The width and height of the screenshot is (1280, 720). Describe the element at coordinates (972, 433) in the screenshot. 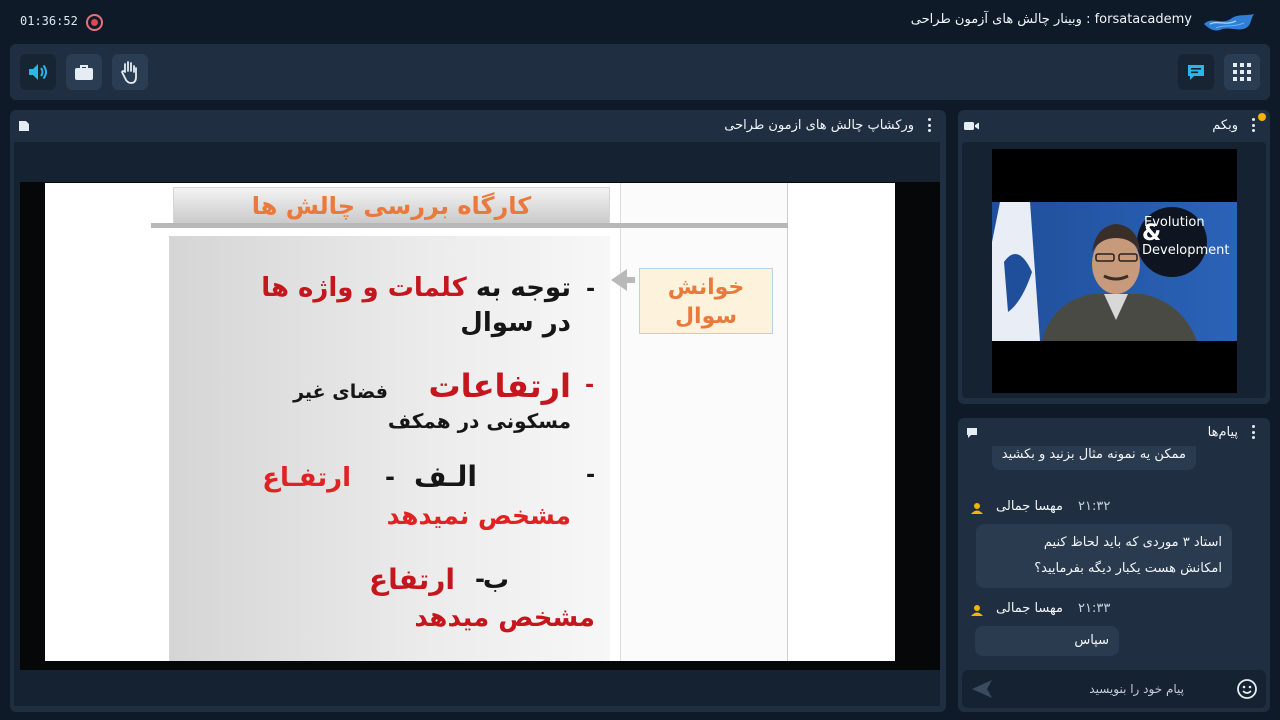

I see `chat-small-icon` at that location.